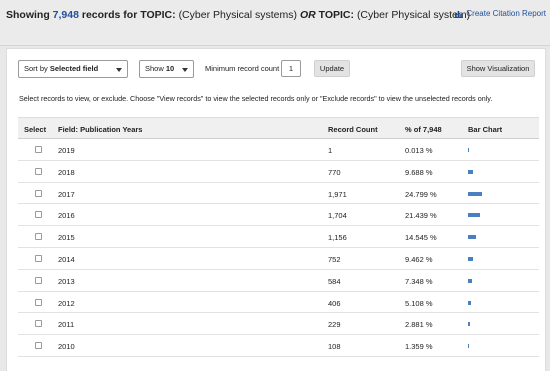  I want to click on table-row: 2019 1 0.013 %, so click(278, 150).